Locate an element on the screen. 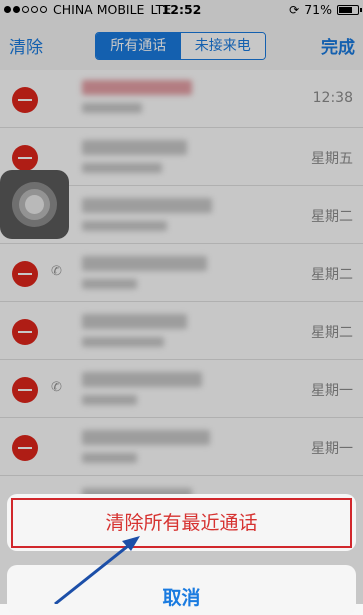 This screenshot has width=363, height=615. highlight-box is located at coordinates (181, 523).